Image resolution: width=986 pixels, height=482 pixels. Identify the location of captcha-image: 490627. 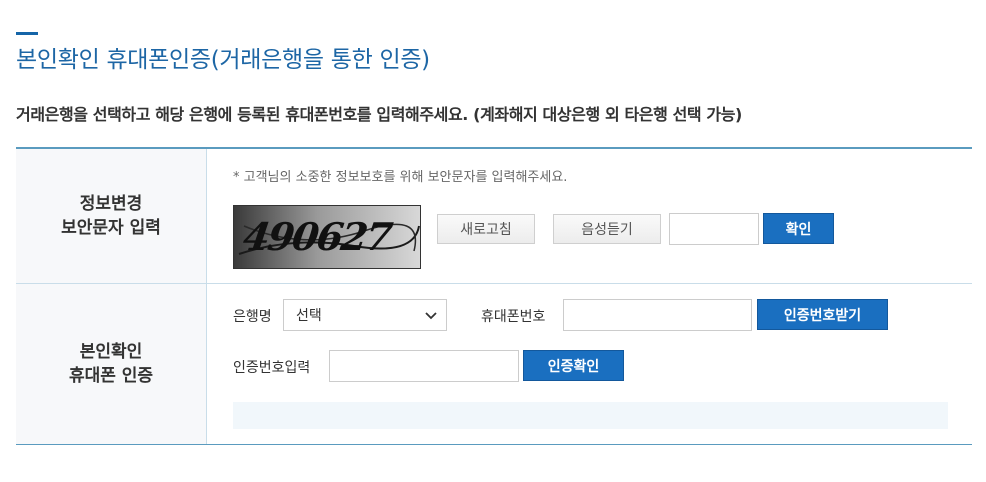
(327, 237).